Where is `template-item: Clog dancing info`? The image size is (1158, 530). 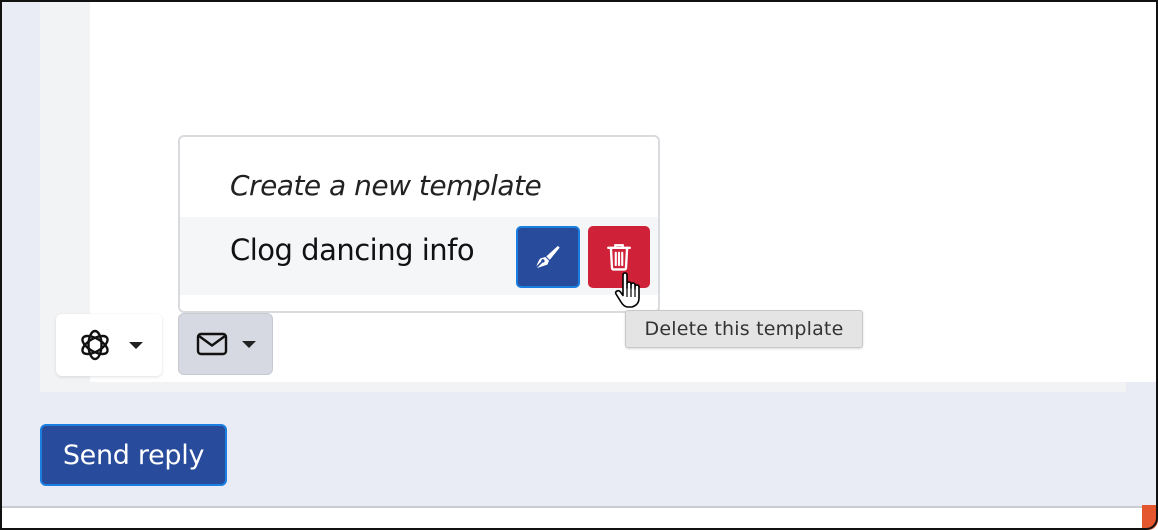
template-item: Clog dancing info is located at coordinates (419, 256).